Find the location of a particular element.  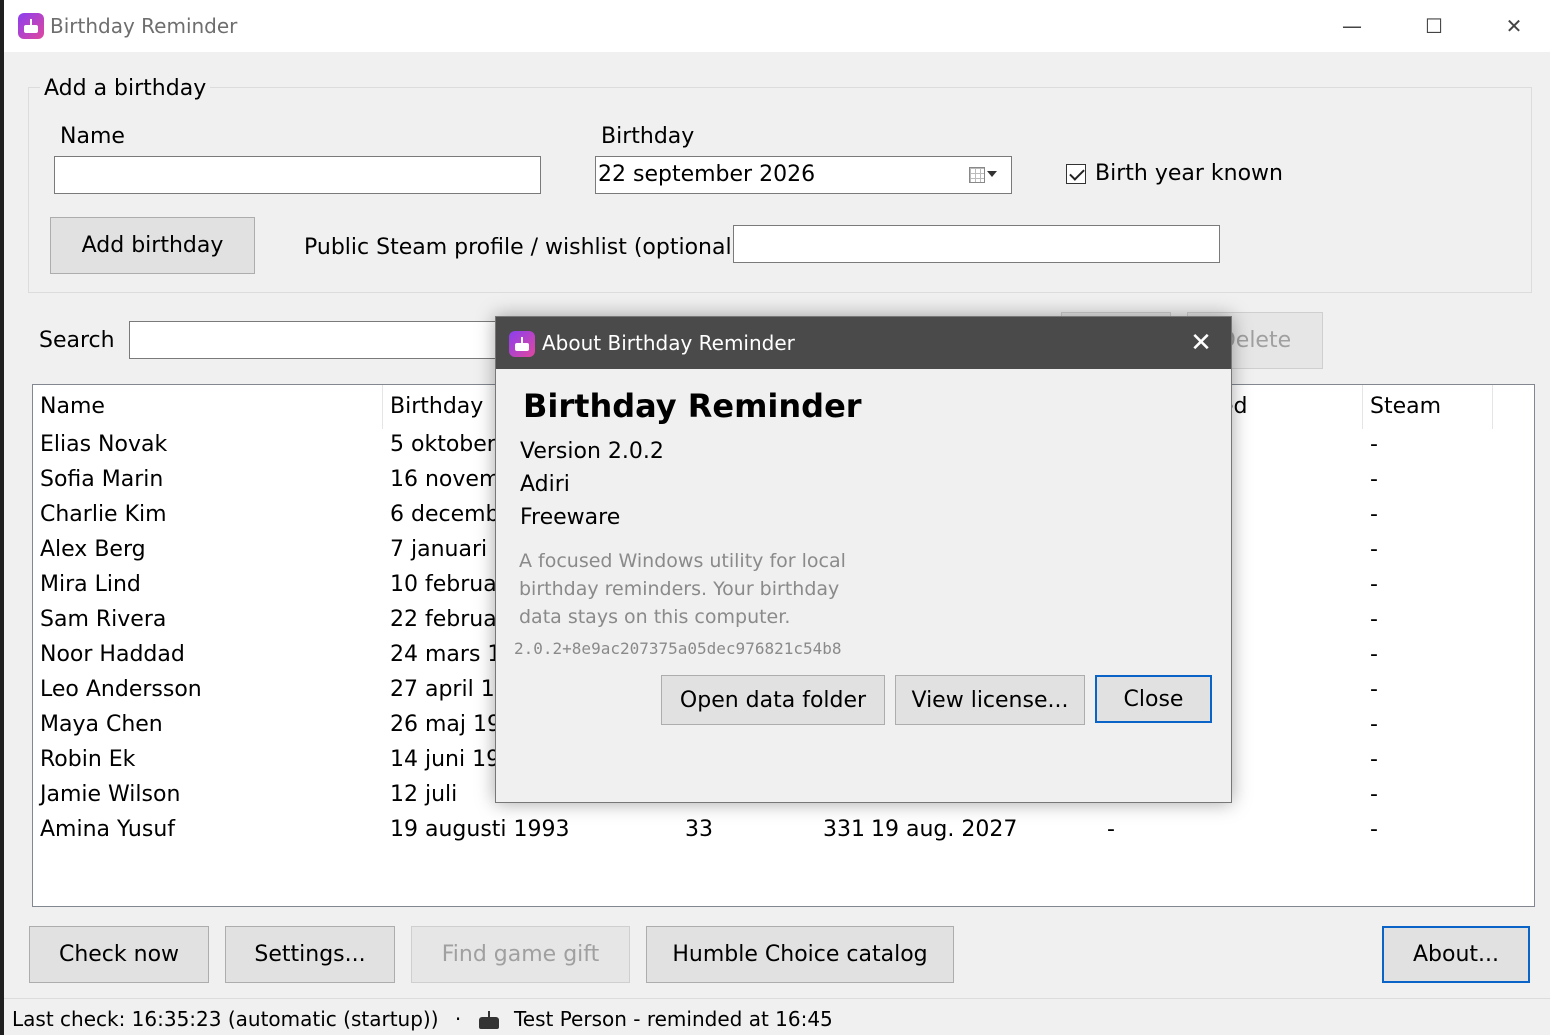

about-dialog-title: About Birthday Reminder is located at coordinates (668, 343).